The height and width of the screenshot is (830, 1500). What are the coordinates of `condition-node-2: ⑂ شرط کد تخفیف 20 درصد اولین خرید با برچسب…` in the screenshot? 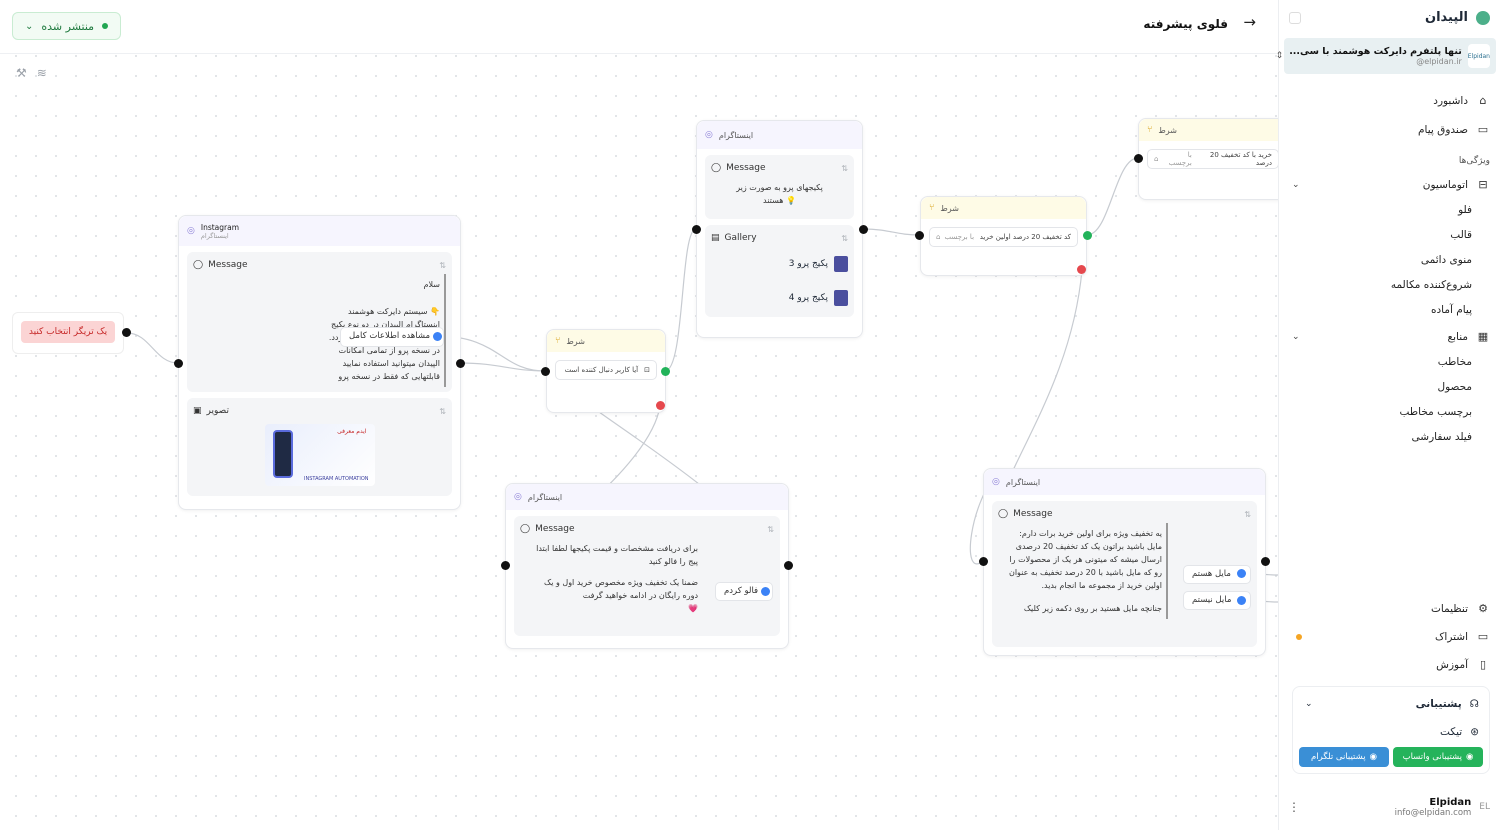 It's located at (1003, 236).